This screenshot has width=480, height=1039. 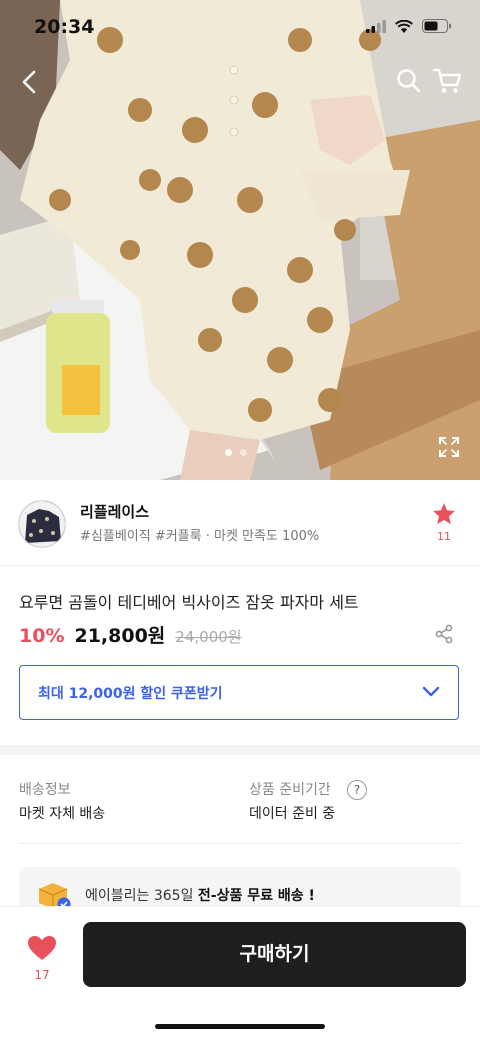 What do you see at coordinates (376, 26) in the screenshot?
I see `signal-icon` at bounding box center [376, 26].